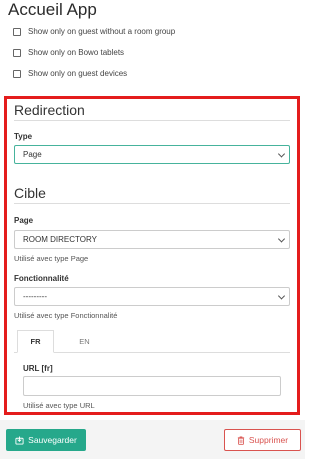 Image resolution: width=320 pixels, height=459 pixels. What do you see at coordinates (241, 440) in the screenshot?
I see `trash-icon` at bounding box center [241, 440].